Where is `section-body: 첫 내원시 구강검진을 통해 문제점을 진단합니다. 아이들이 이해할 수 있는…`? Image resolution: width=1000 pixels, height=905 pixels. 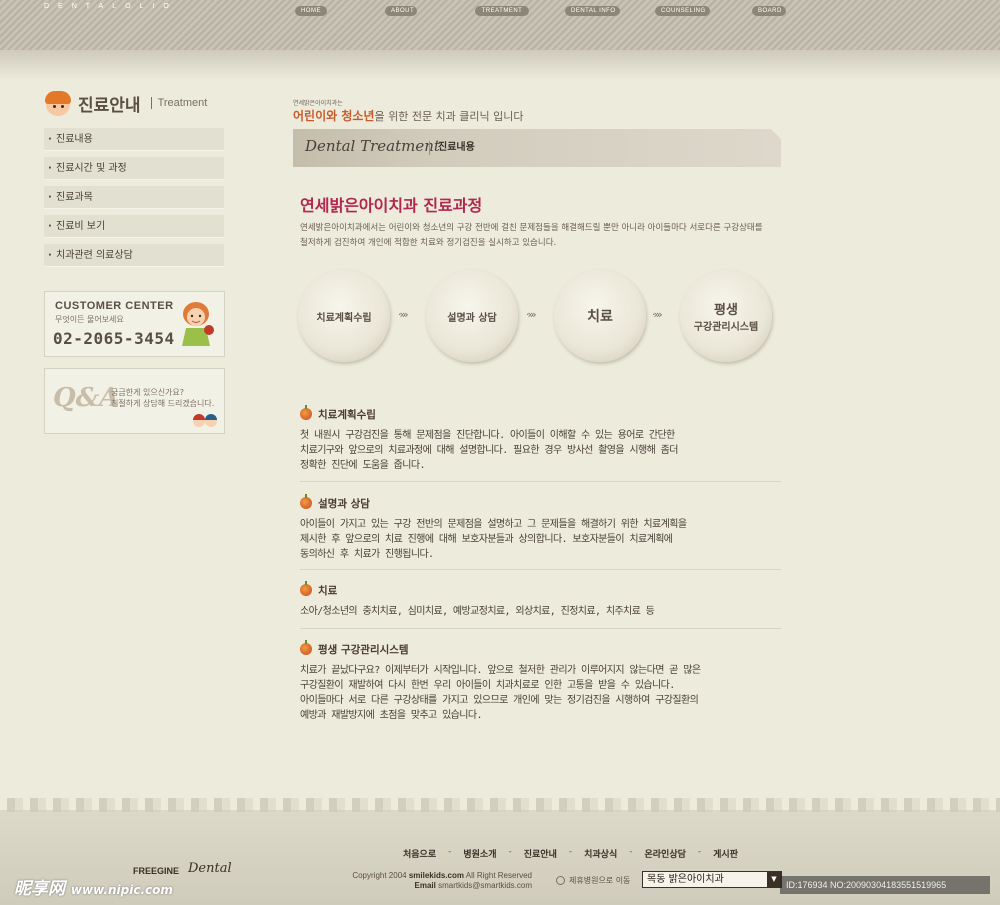
section-body: 첫 내원시 구강검진을 통해 문제점을 진단합니다. 아이들이 이해할 수 있는… is located at coordinates (540, 450).